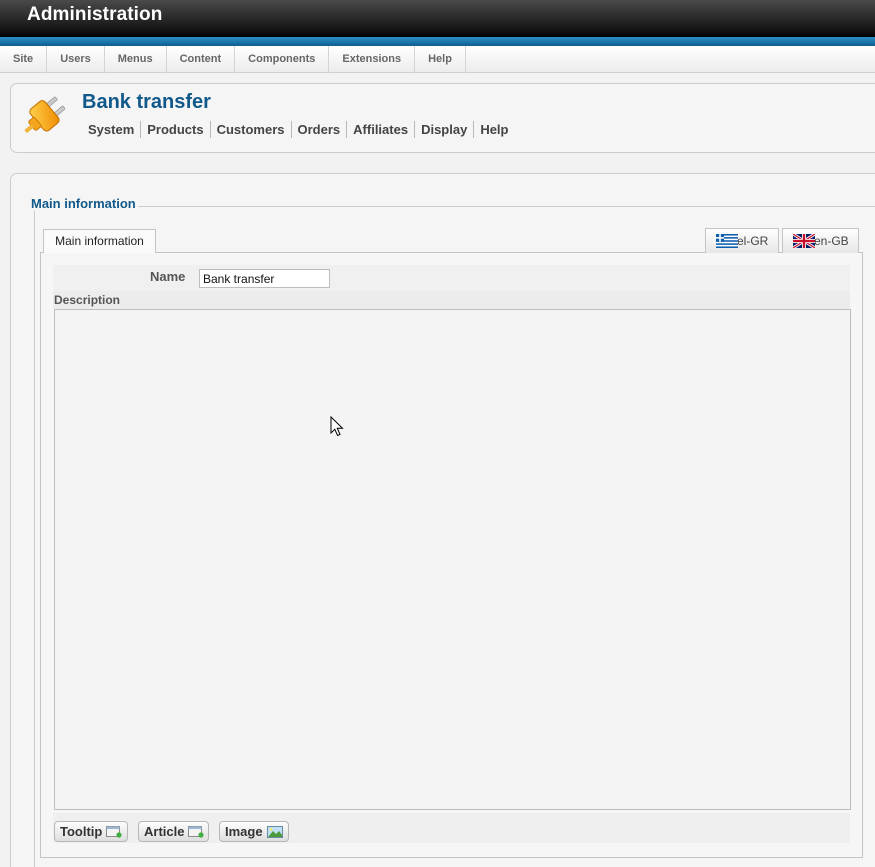 The image size is (875, 867). What do you see at coordinates (250, 129) in the screenshot?
I see `submenu-item-customers: Customers` at bounding box center [250, 129].